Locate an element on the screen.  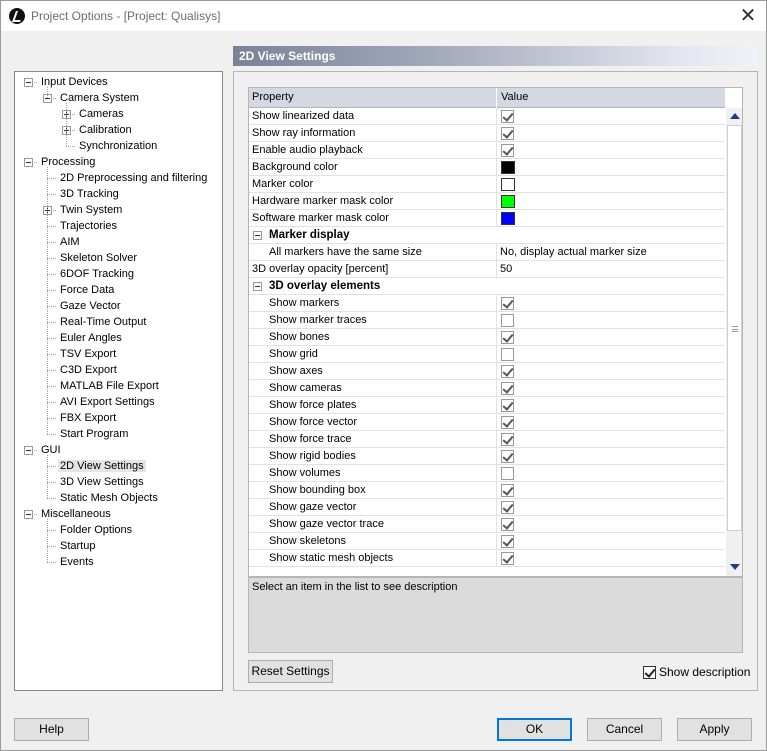
grid-row: Show rigid bodies is located at coordinates (487, 456).